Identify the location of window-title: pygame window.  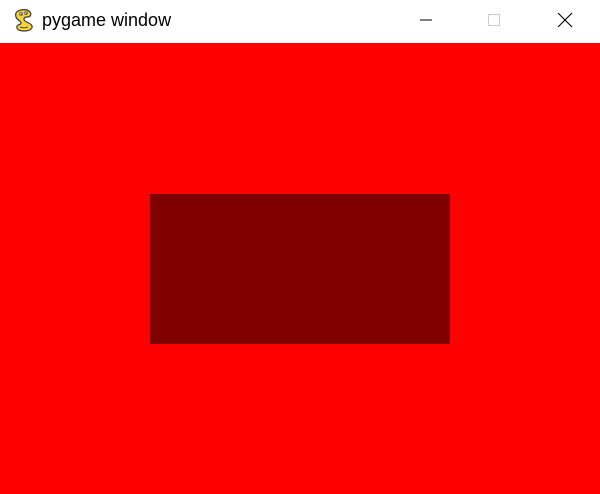
(107, 20).